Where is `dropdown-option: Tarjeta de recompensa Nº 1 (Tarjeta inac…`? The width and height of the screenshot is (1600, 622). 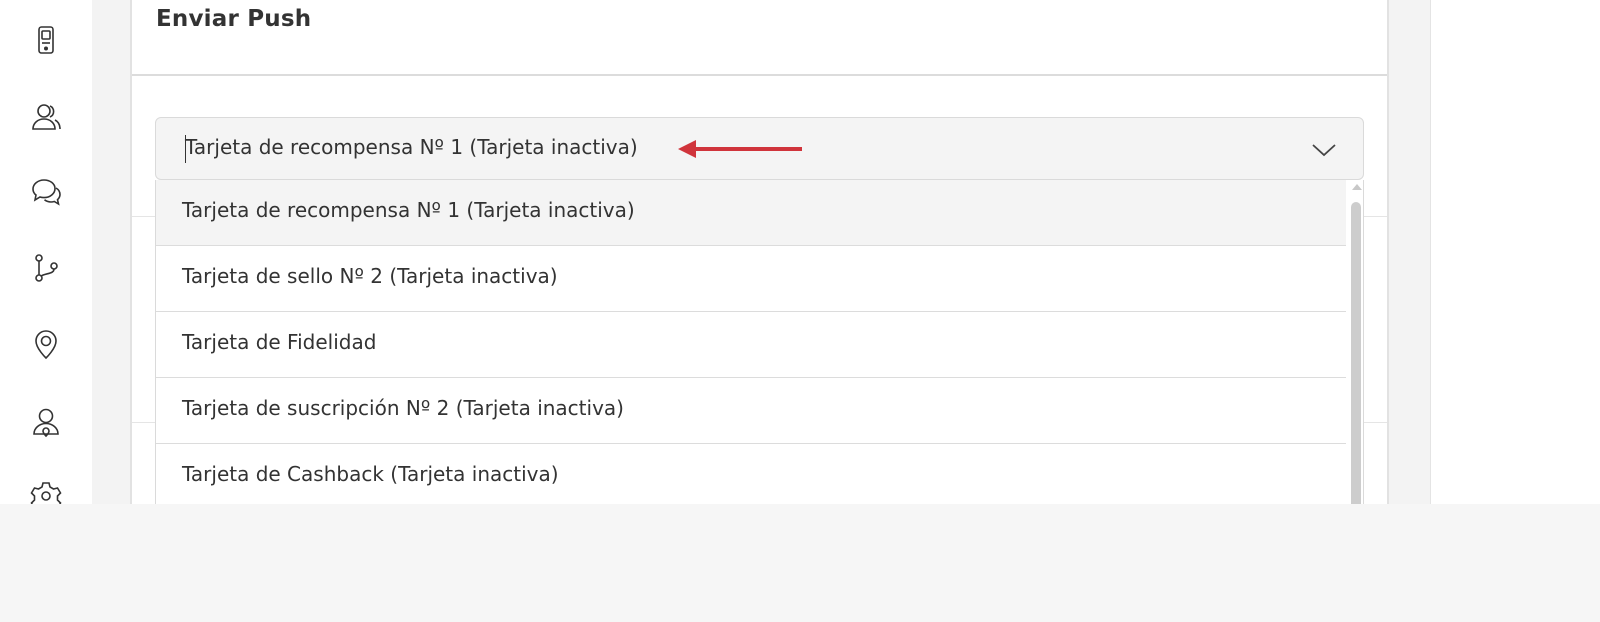
dropdown-option: Tarjeta de recompensa Nº 1 (Tarjeta inac… is located at coordinates (751, 213).